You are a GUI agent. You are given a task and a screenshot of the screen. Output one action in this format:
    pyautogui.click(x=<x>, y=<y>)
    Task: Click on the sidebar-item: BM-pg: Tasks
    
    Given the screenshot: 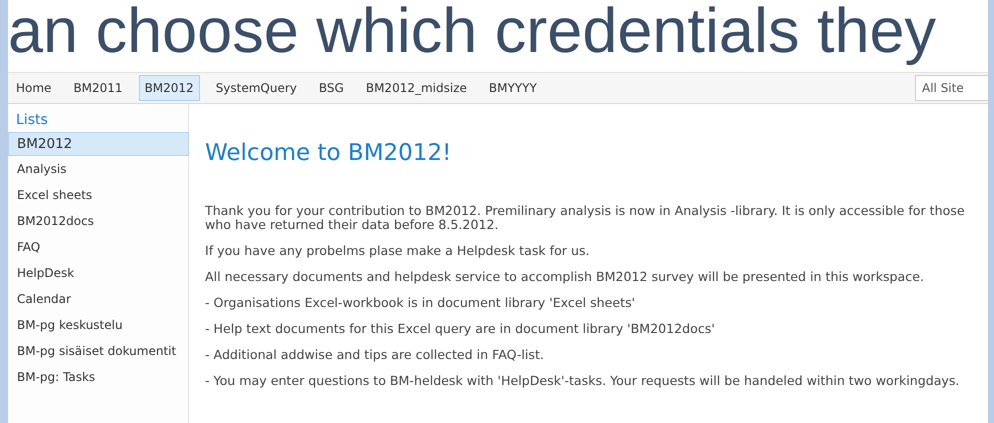 What is the action you would take?
    pyautogui.click(x=98, y=377)
    